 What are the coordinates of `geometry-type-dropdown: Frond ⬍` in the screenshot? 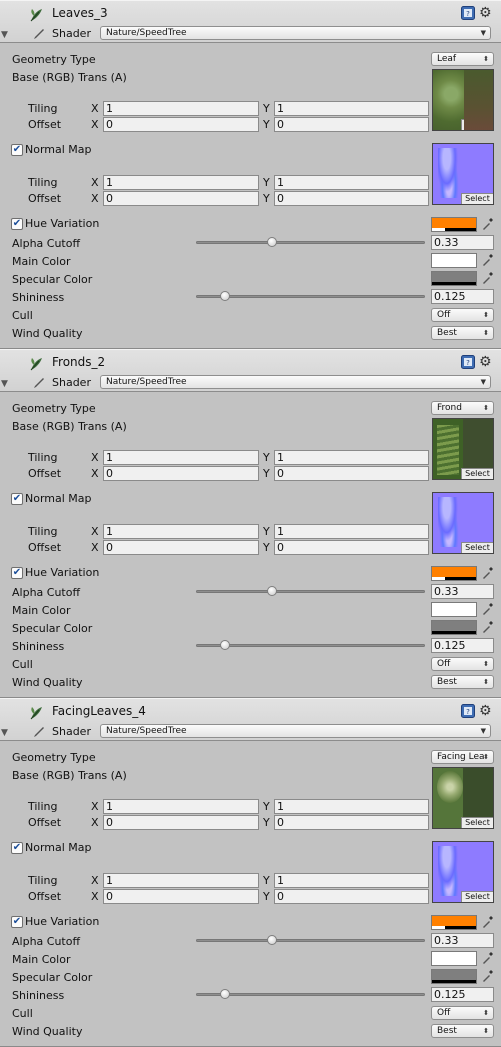 It's located at (462, 408).